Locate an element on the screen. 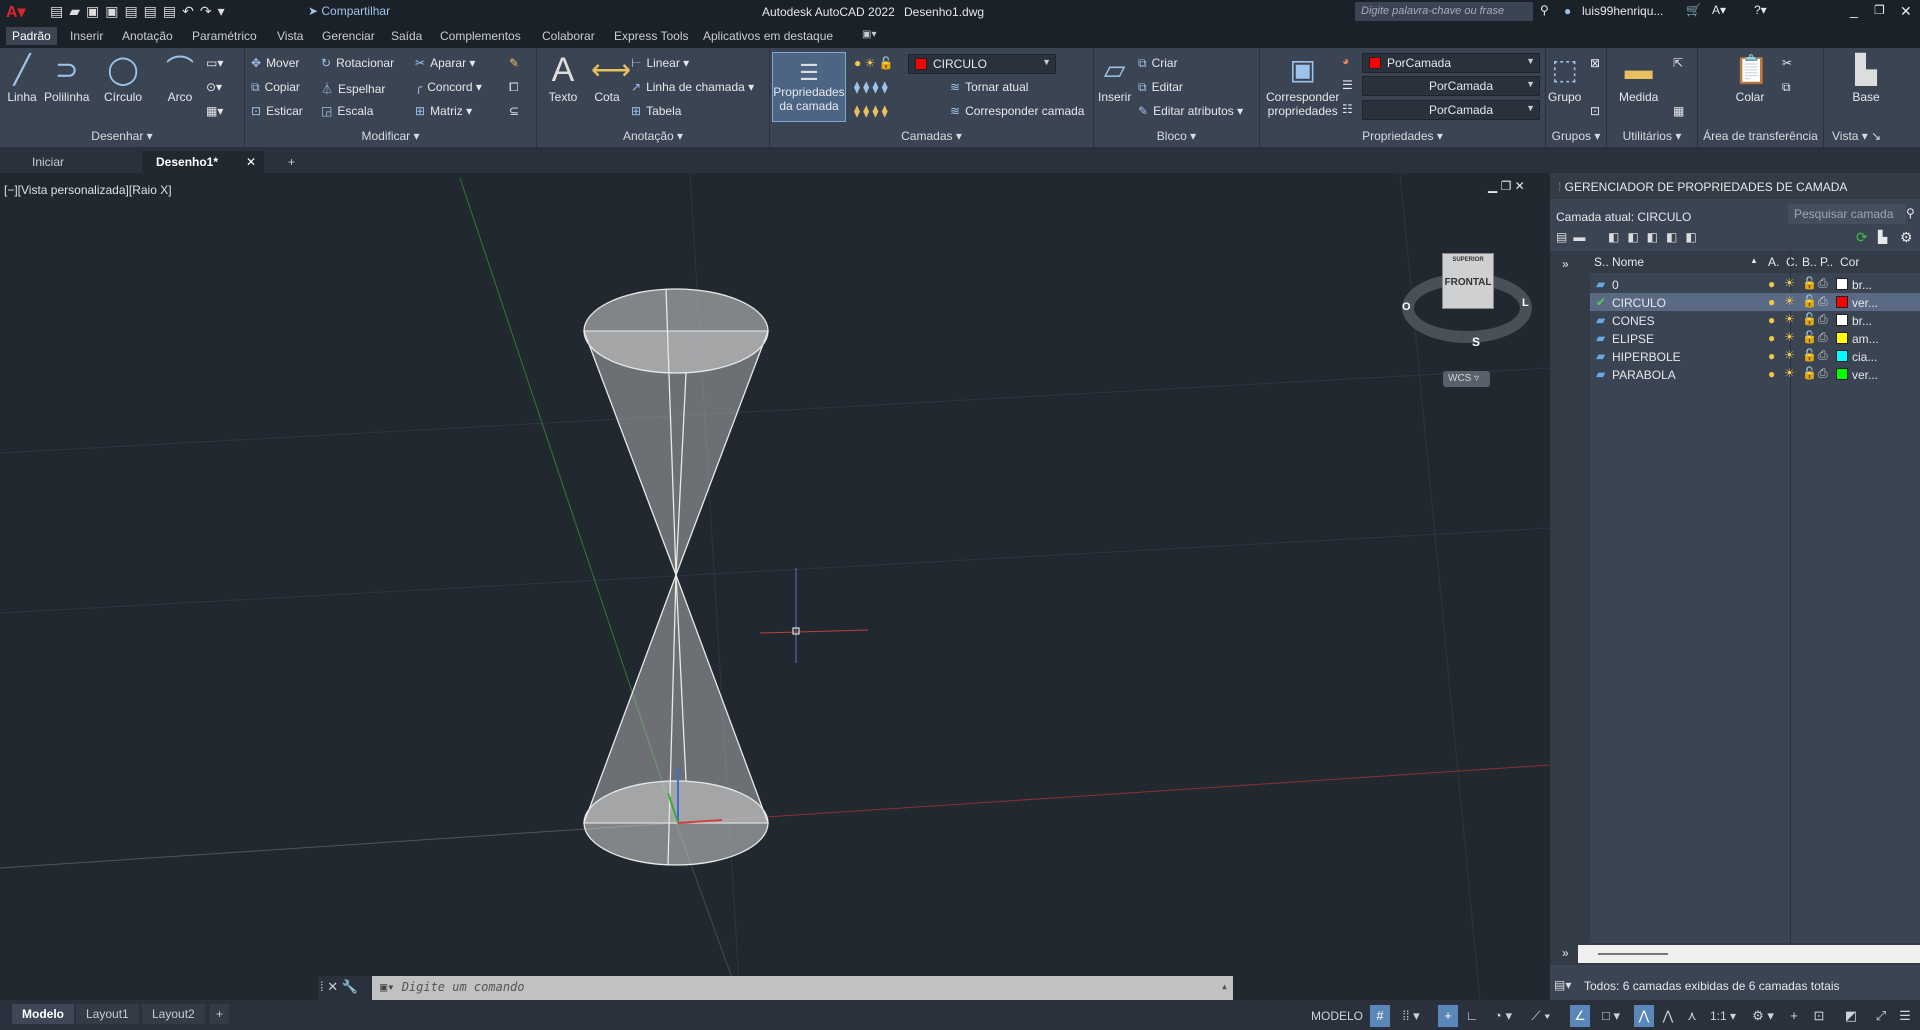  cota-button: ⟷ Cota is located at coordinates (611, 79).